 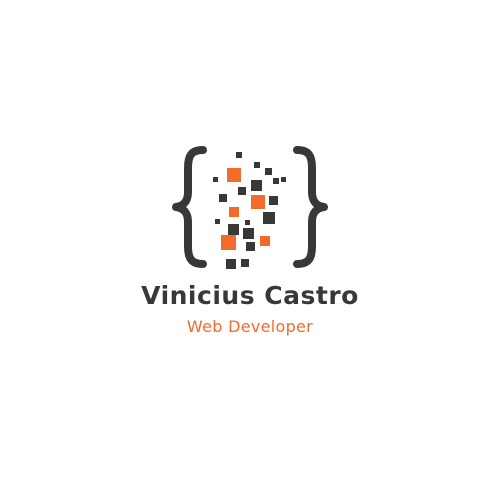 What do you see at coordinates (310, 207) in the screenshot?
I see `right-brace-icon` at bounding box center [310, 207].